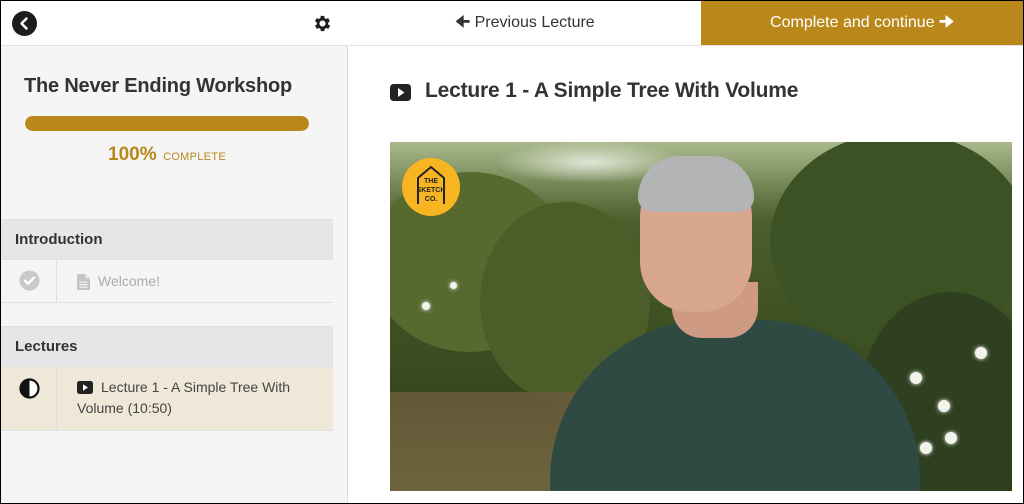 Image resolution: width=1024 pixels, height=504 pixels. I want to click on video-person-hair, so click(696, 184).